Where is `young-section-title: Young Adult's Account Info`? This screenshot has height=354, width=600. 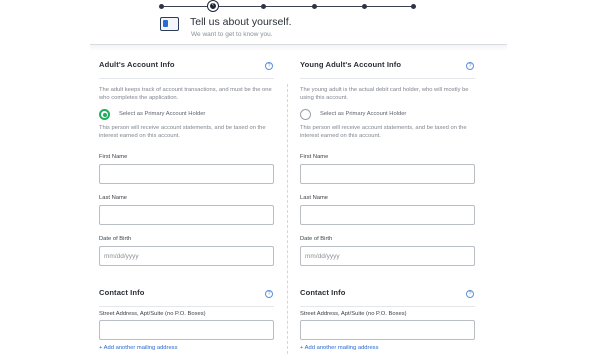 young-section-title: Young Adult's Account Info is located at coordinates (351, 64).